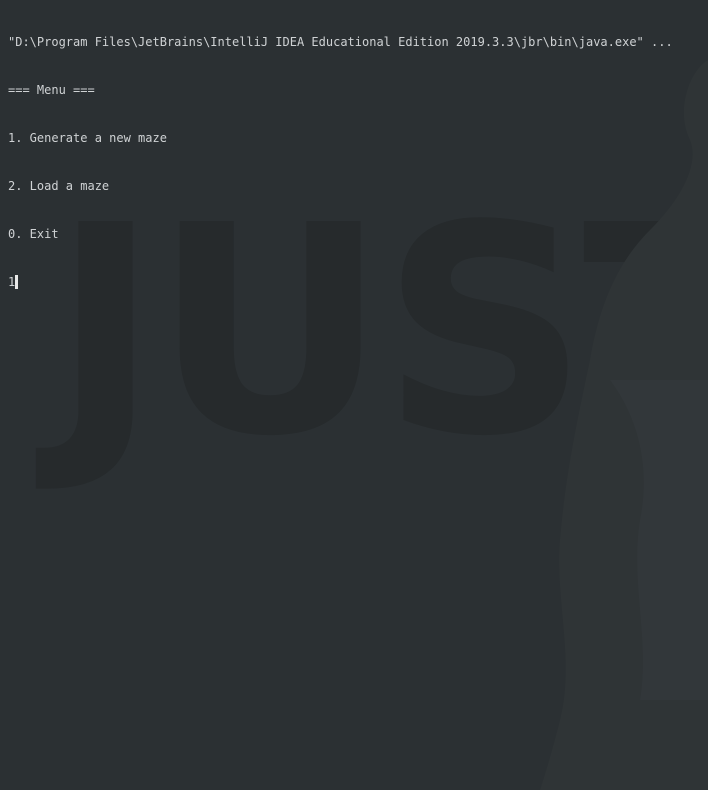  Describe the element at coordinates (33, 234) in the screenshot. I see `menu-item-exit: 0. Exit` at that location.